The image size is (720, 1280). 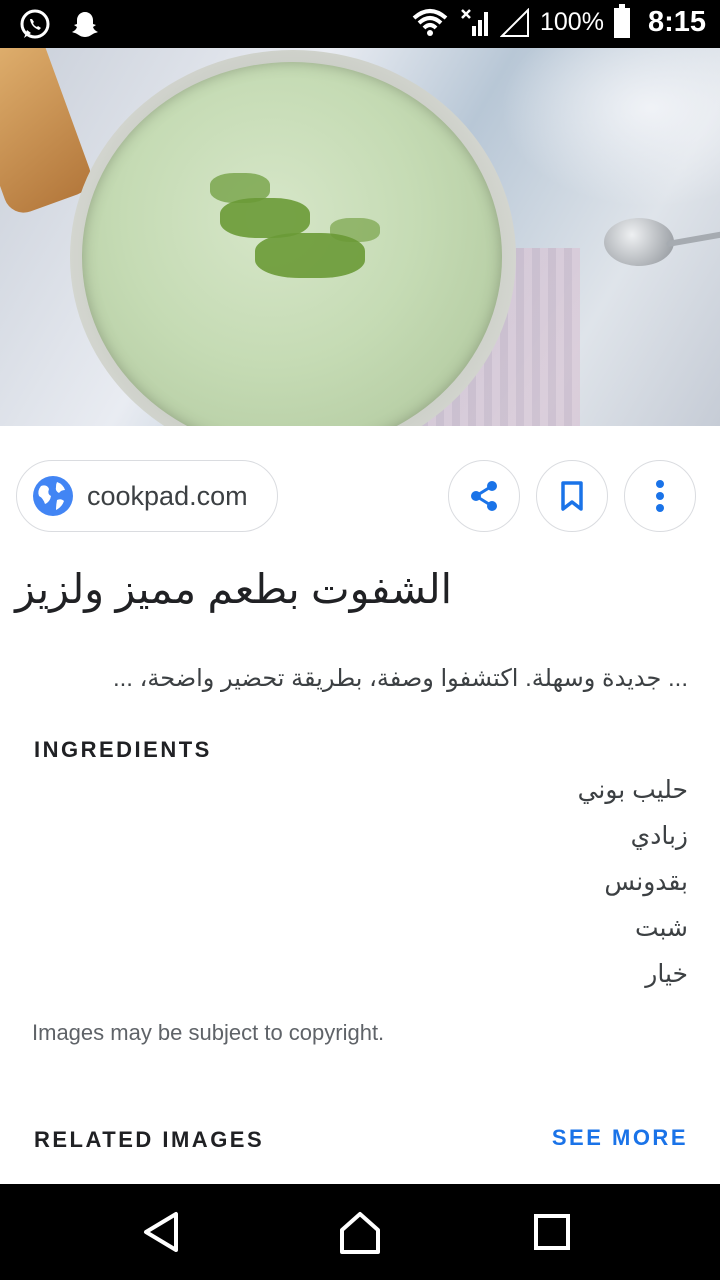 What do you see at coordinates (226, 589) in the screenshot?
I see `result-title: الشفوت بطعم مميز ولزيز` at bounding box center [226, 589].